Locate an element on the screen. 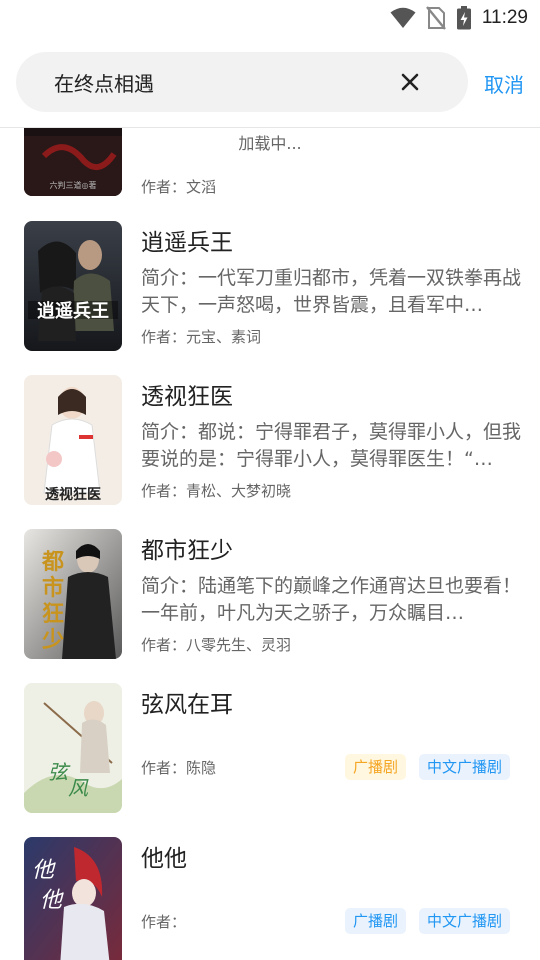 The image size is (540, 960). cover-title: 透视狂医 is located at coordinates (73, 494).